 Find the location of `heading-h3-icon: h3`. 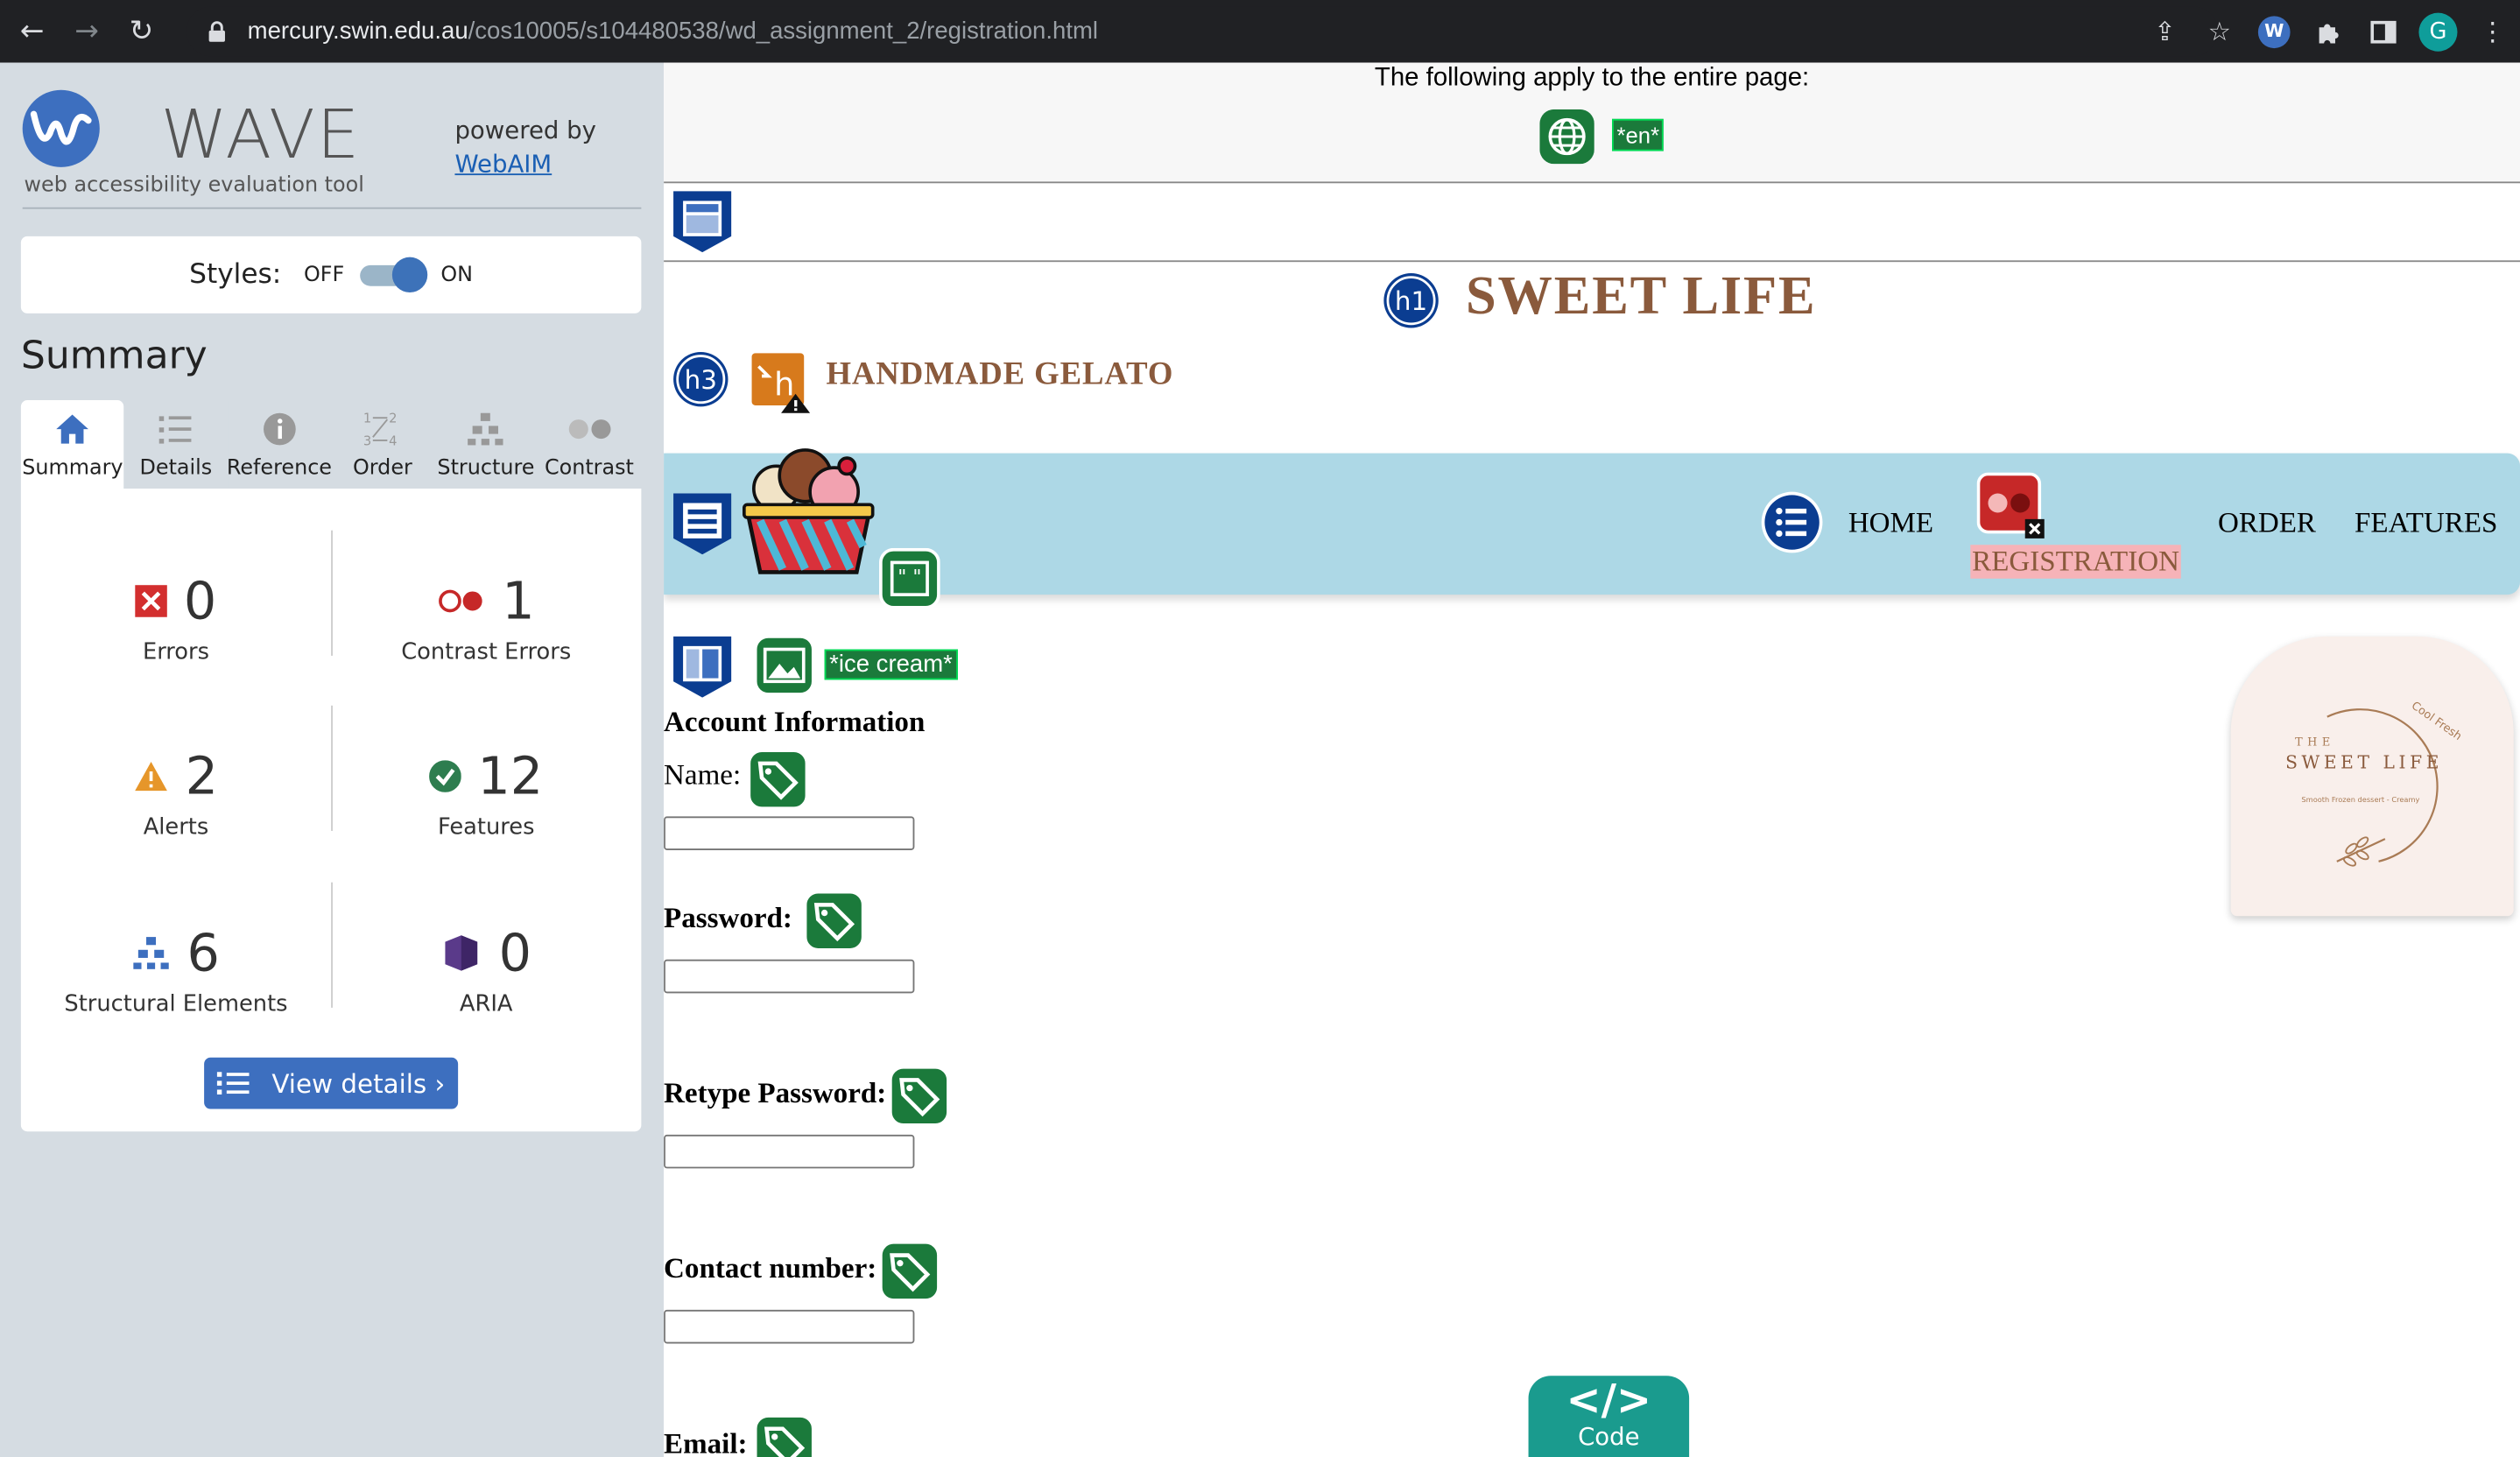

heading-h3-icon: h3 is located at coordinates (700, 379).